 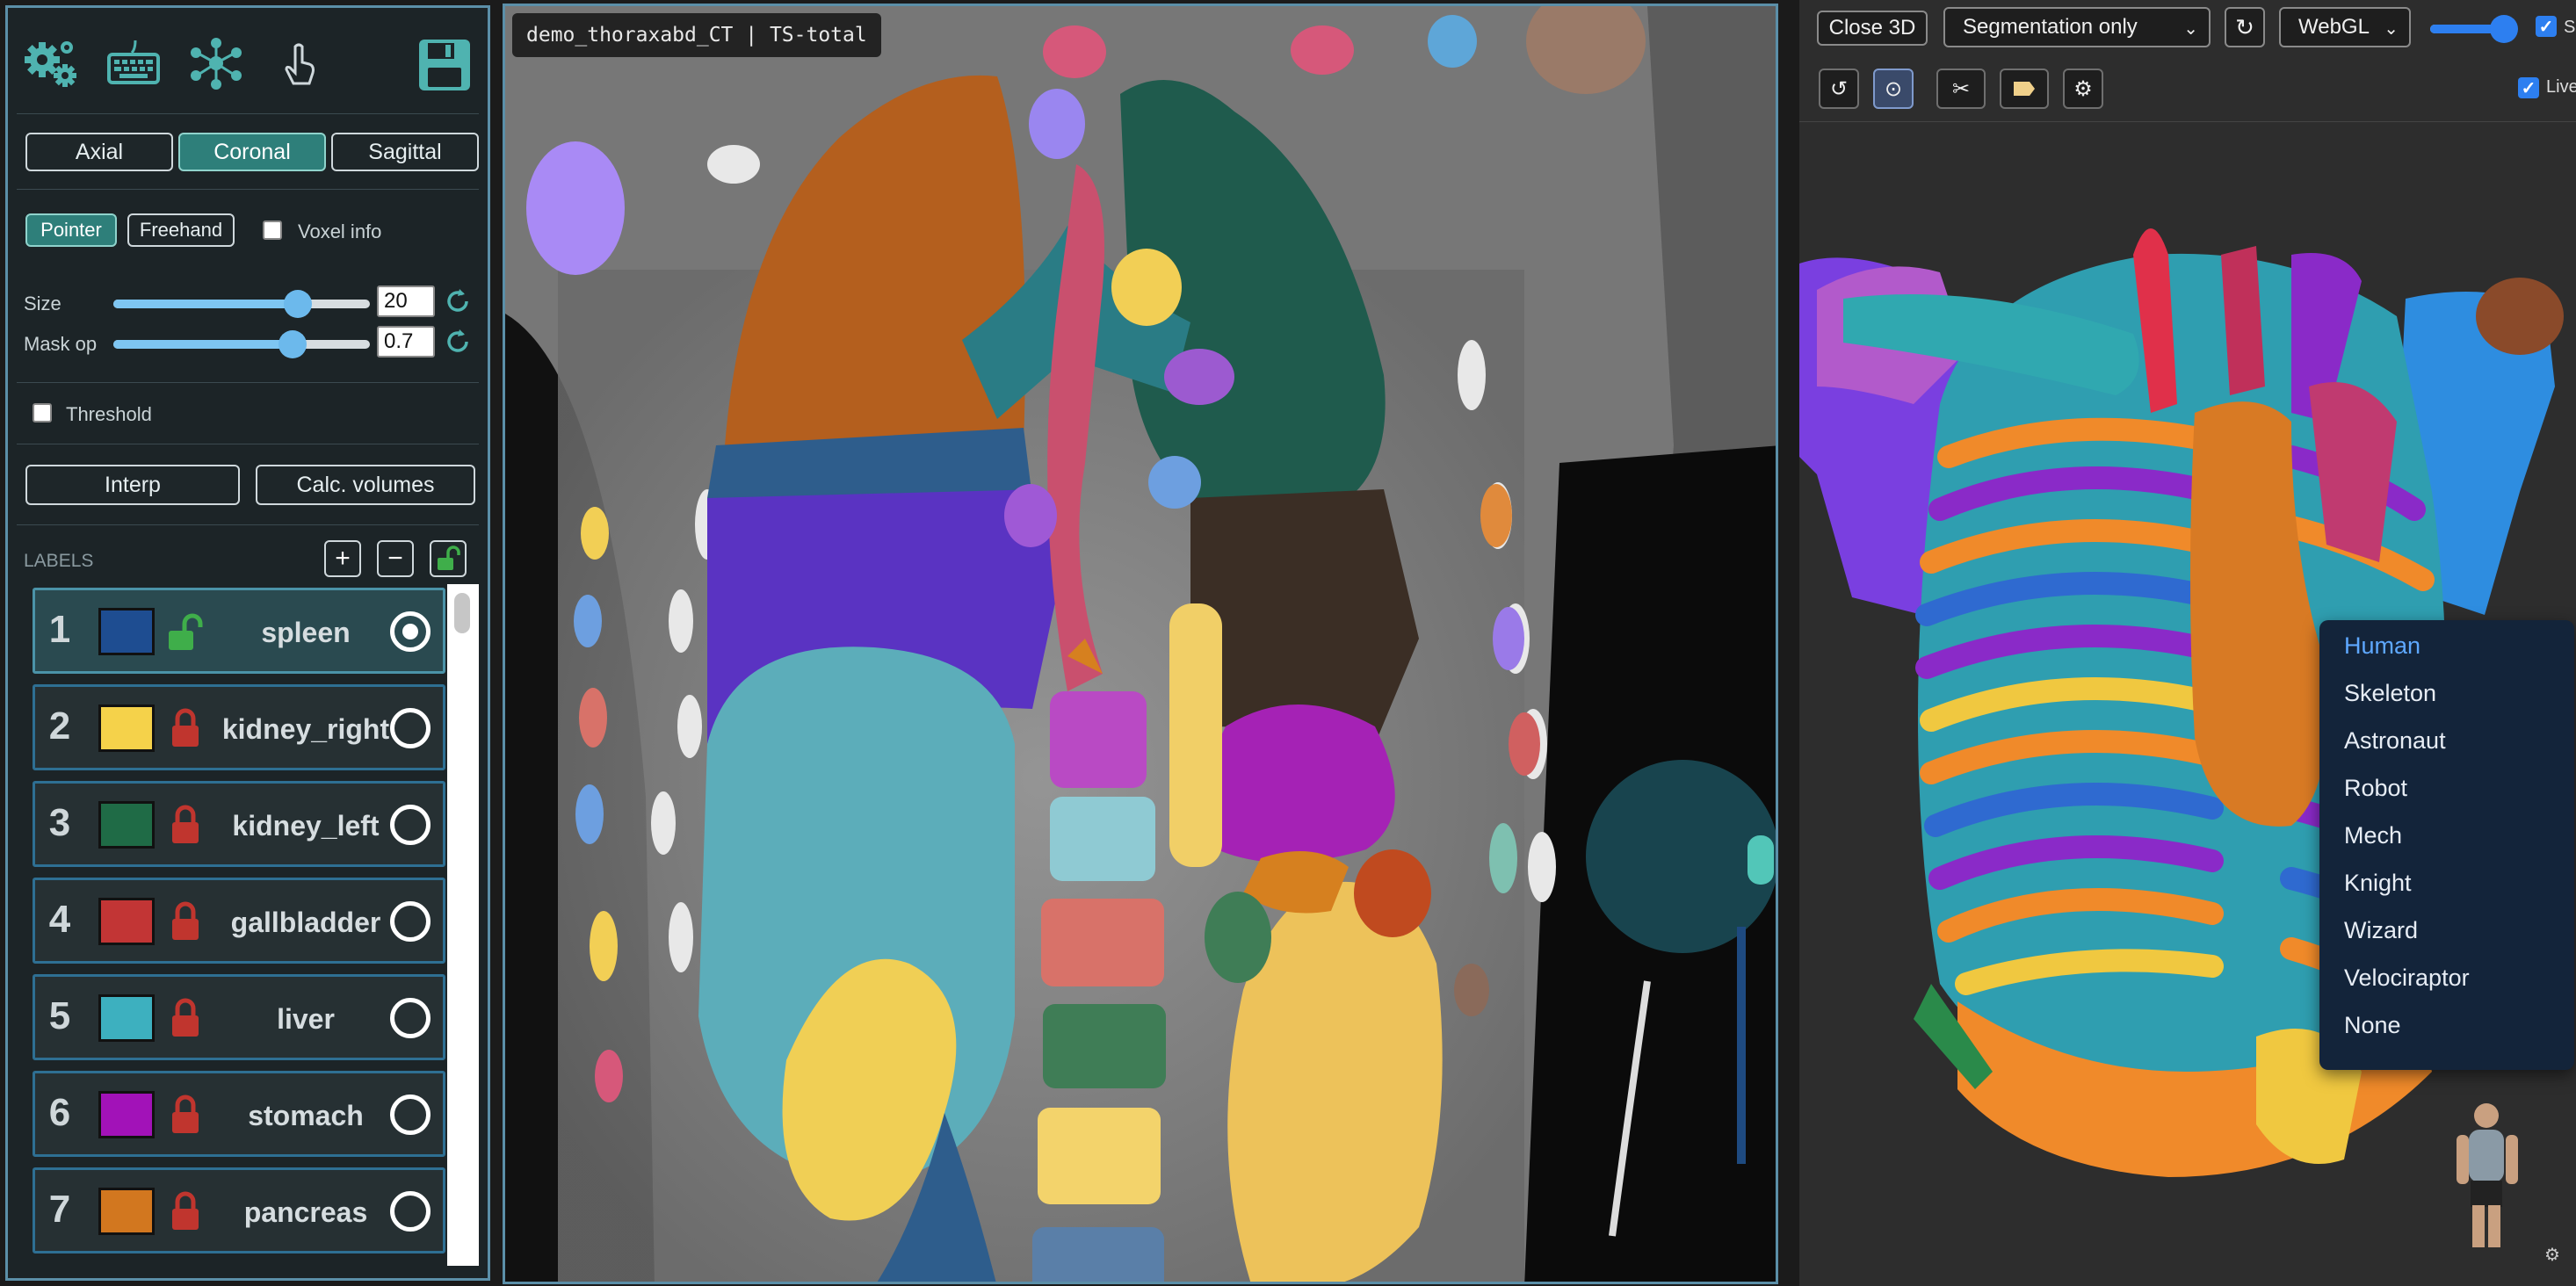 I want to click on size-input: 20, so click(x=406, y=301).